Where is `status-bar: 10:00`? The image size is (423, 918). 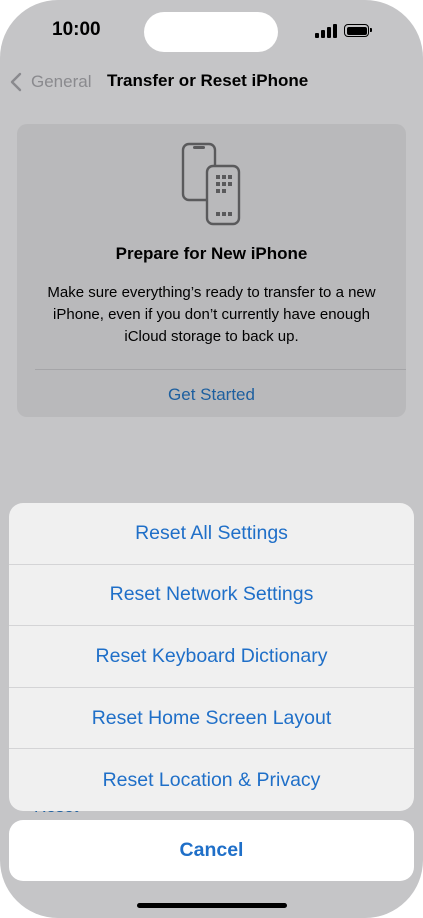
status-bar: 10:00 is located at coordinates (211, 31).